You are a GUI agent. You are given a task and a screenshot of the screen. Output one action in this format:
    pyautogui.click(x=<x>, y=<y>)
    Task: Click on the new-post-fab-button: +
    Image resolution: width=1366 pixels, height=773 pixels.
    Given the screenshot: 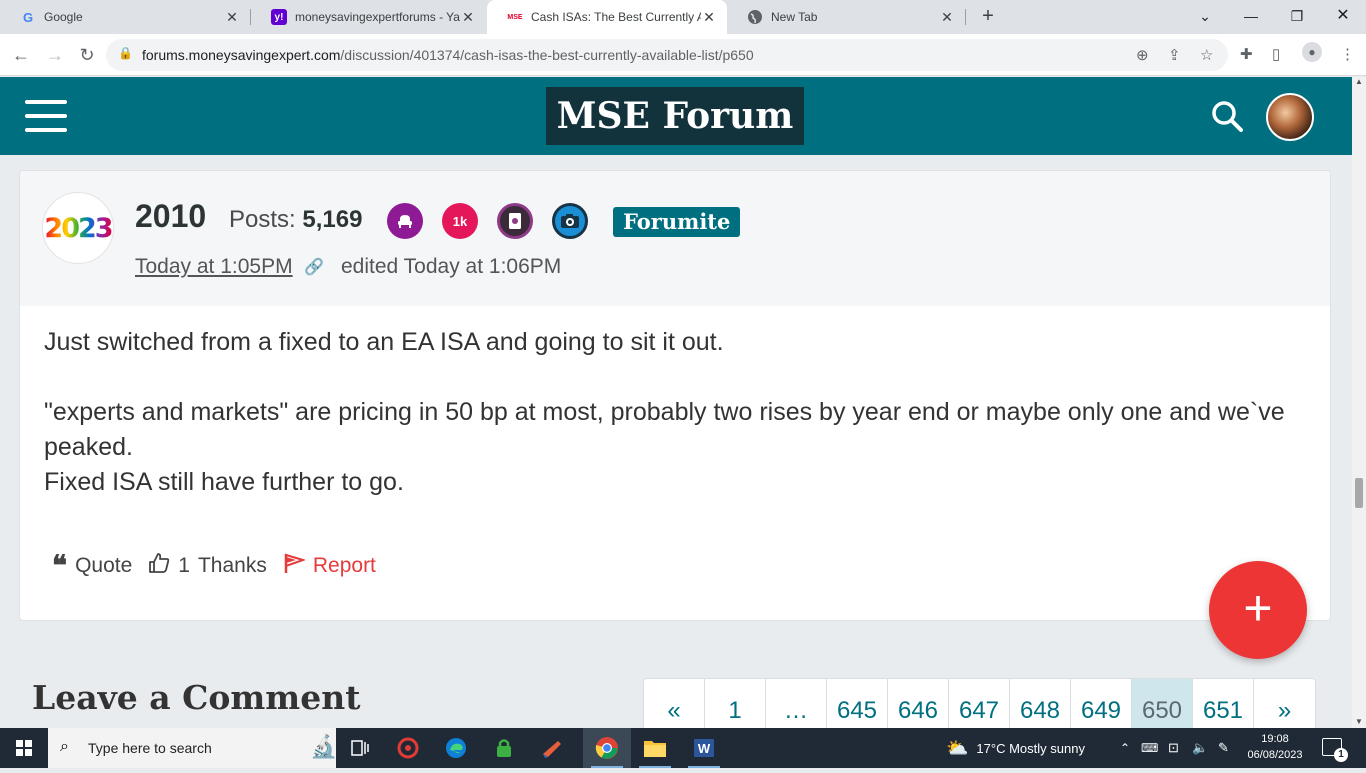 What is the action you would take?
    pyautogui.click(x=1258, y=610)
    